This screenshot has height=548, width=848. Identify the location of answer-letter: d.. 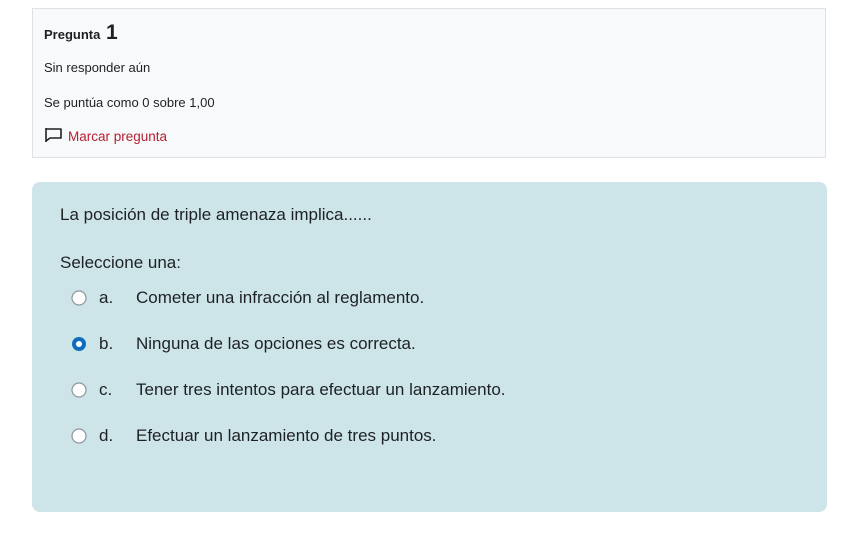
(106, 435).